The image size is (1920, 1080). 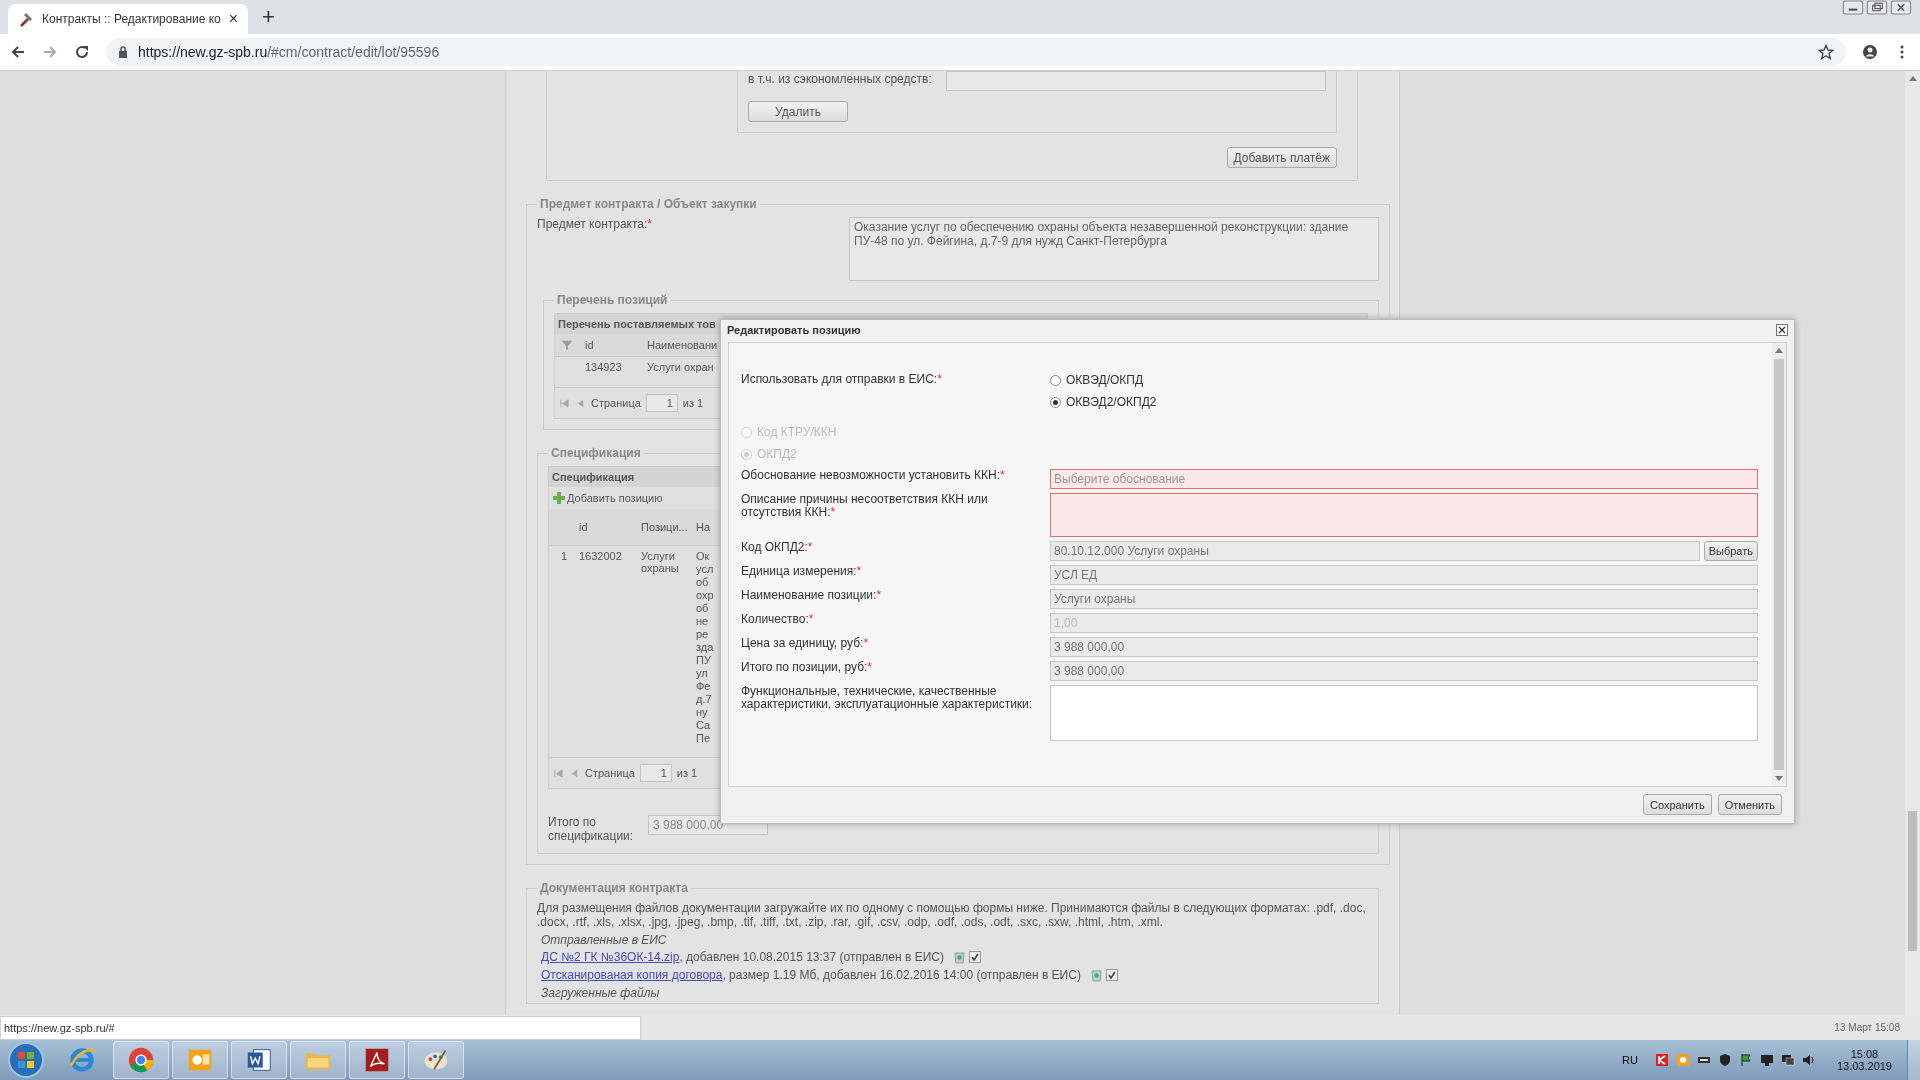 I want to click on close-icon, so click(x=1782, y=330).